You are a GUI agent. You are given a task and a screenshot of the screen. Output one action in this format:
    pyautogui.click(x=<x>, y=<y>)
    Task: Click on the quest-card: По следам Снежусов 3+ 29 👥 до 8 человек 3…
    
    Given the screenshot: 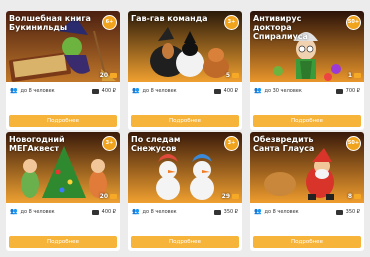 What is the action you would take?
    pyautogui.click(x=185, y=191)
    